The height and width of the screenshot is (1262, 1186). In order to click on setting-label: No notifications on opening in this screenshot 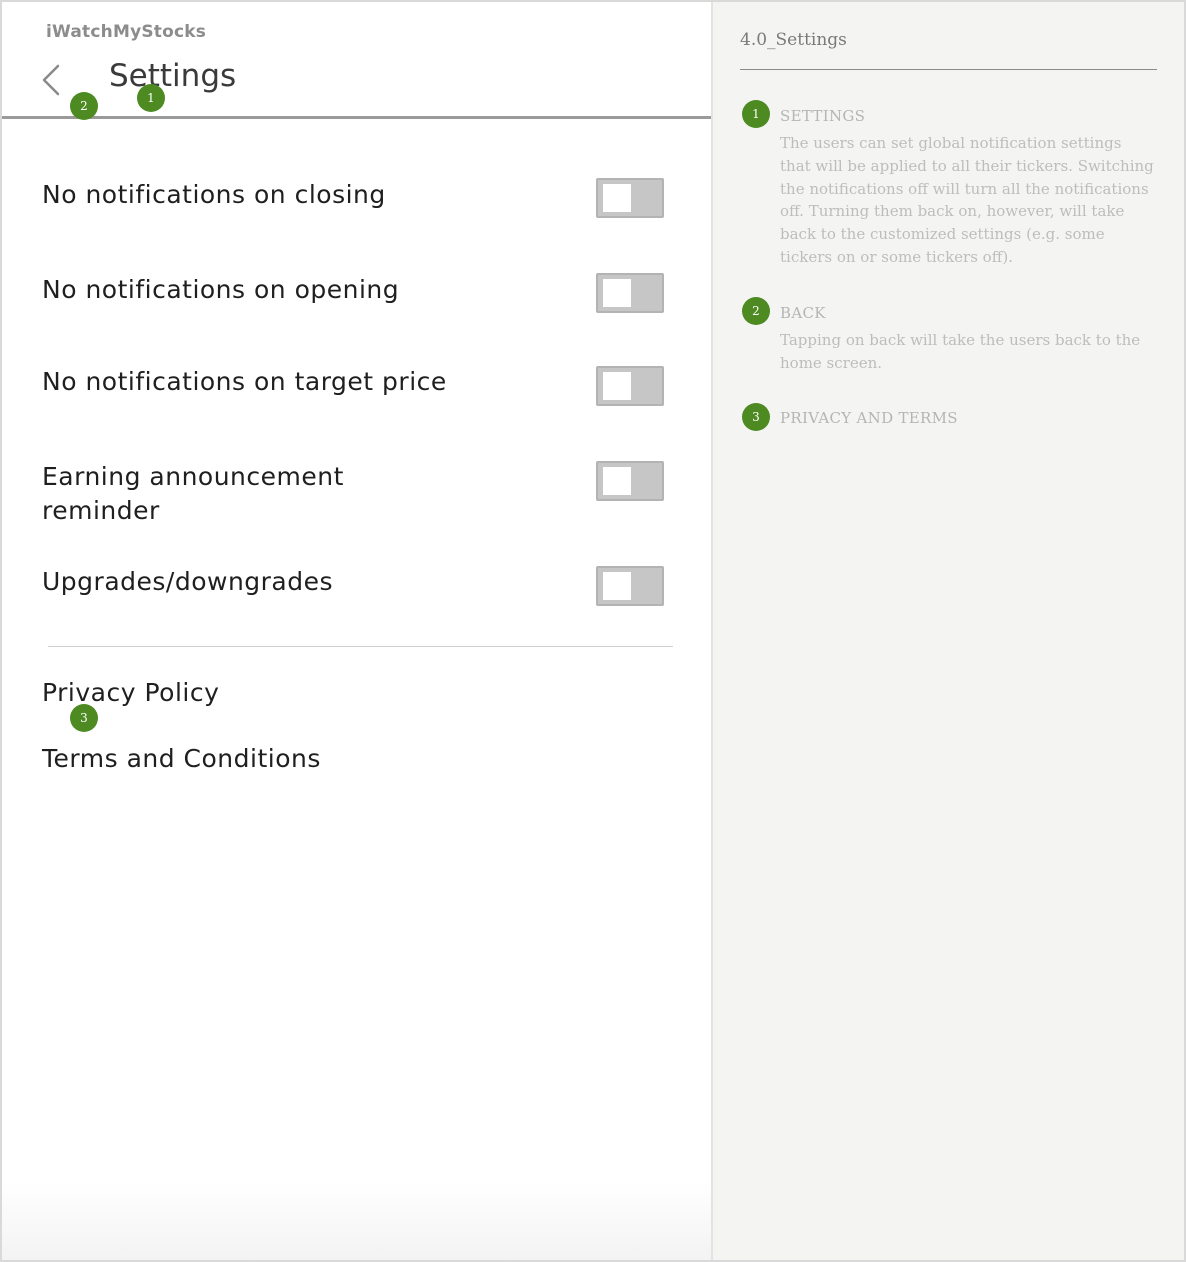, I will do `click(221, 289)`.